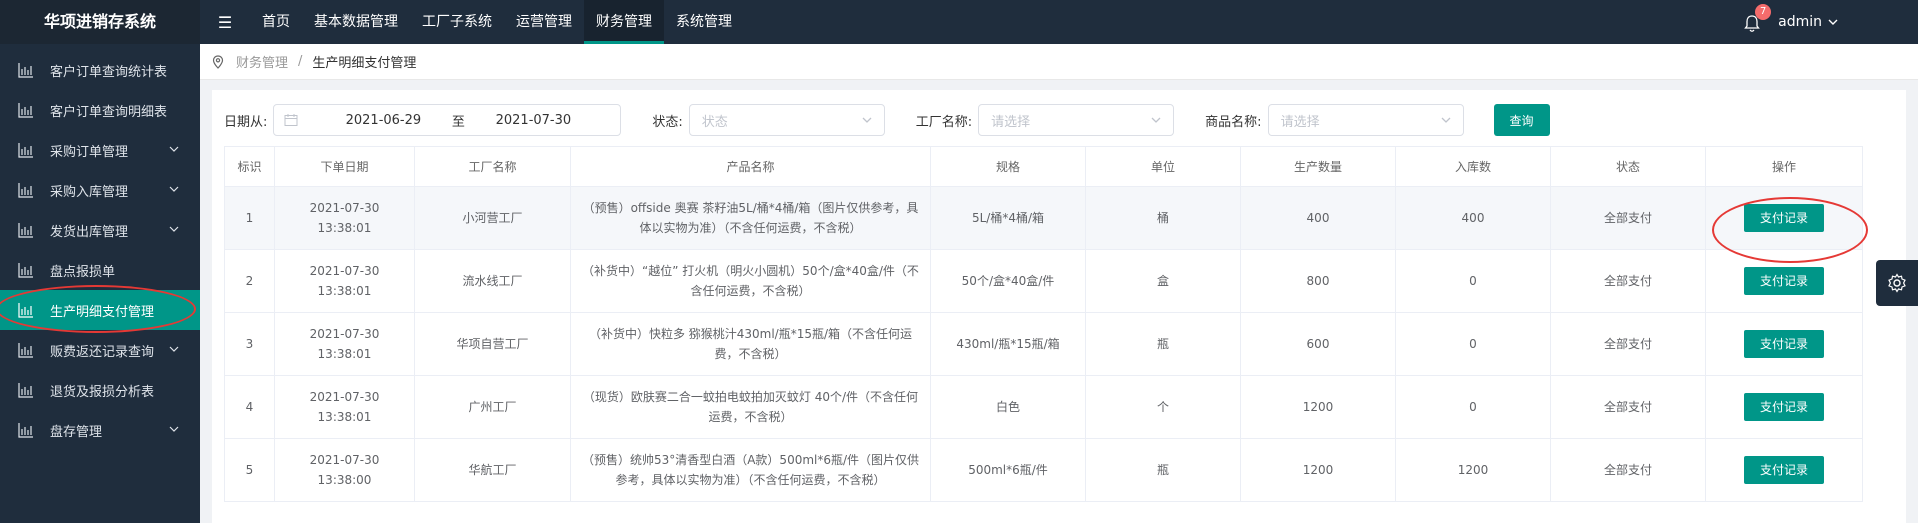 Image resolution: width=1918 pixels, height=523 pixels. Describe the element at coordinates (1784, 166) in the screenshot. I see `column-header: 操作` at that location.